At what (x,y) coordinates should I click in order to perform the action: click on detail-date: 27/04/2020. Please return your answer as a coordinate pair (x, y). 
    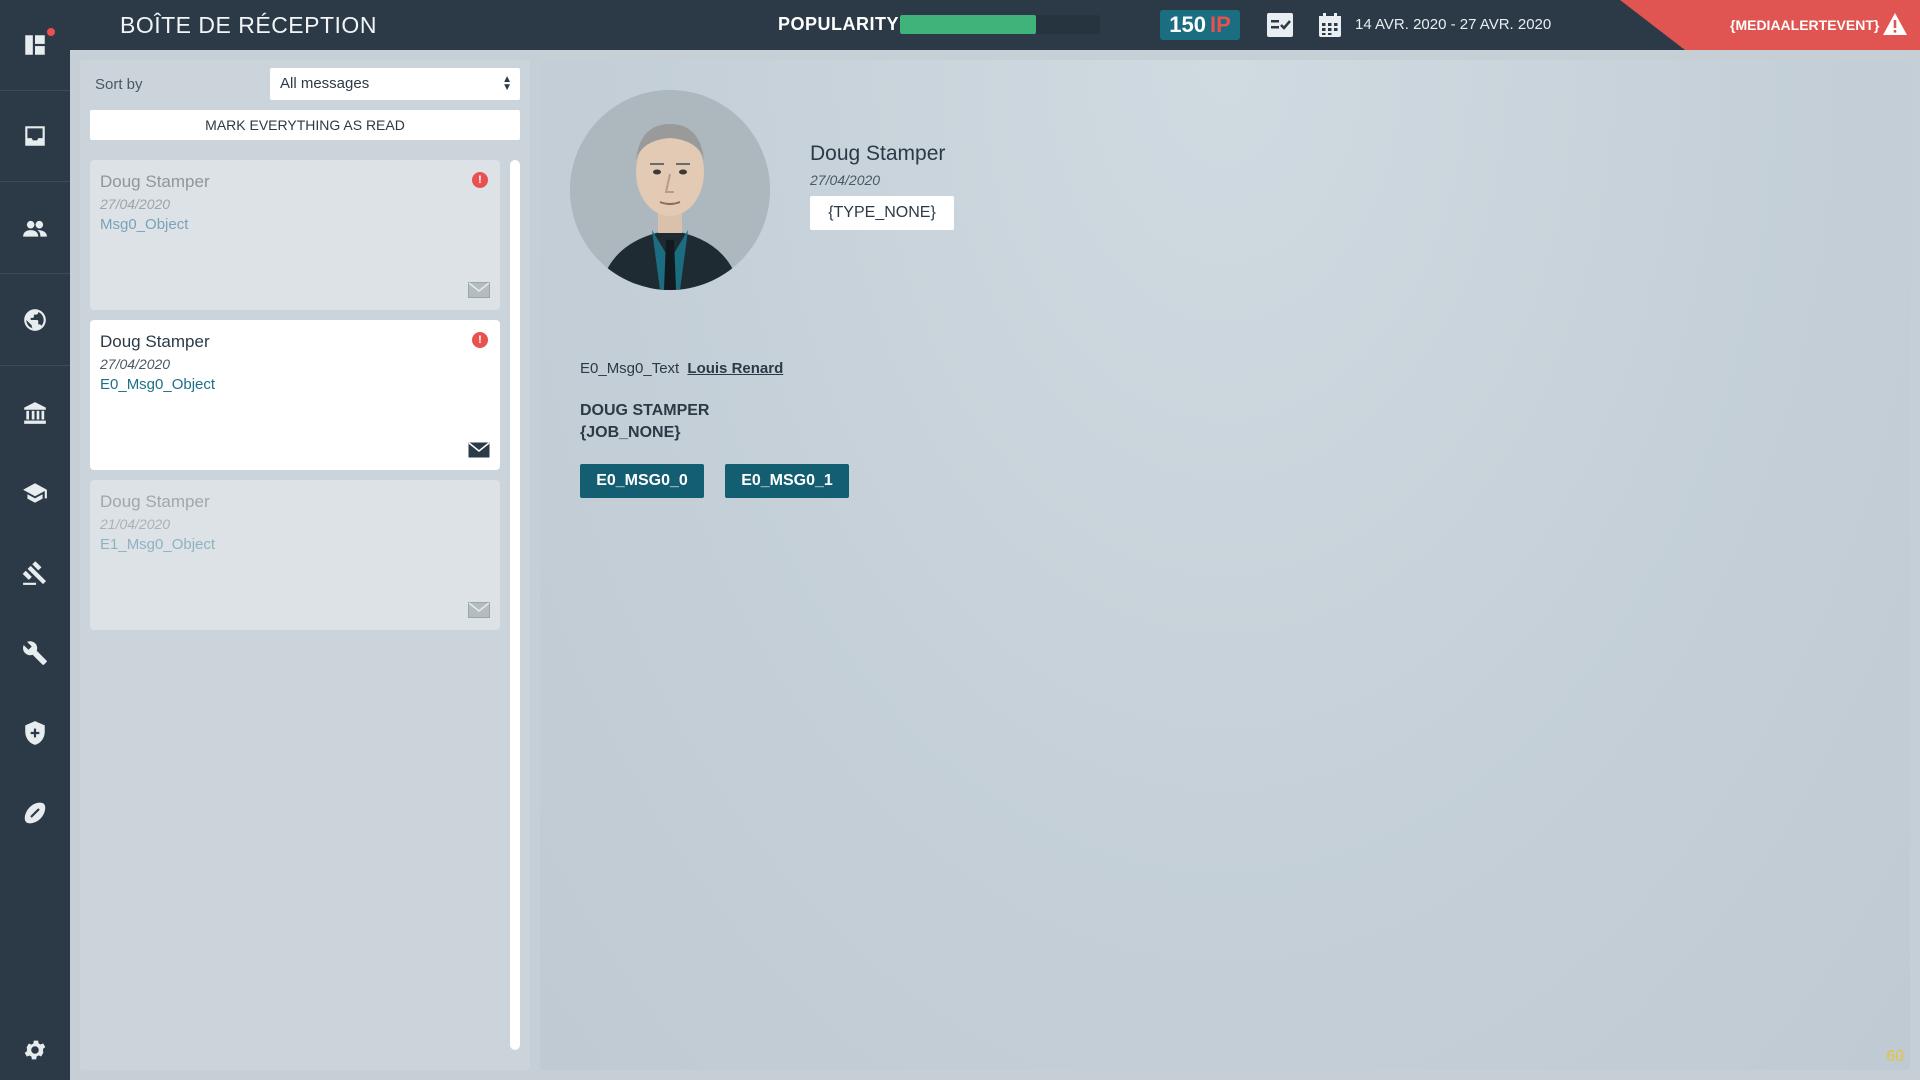
    Looking at the image, I should click on (845, 180).